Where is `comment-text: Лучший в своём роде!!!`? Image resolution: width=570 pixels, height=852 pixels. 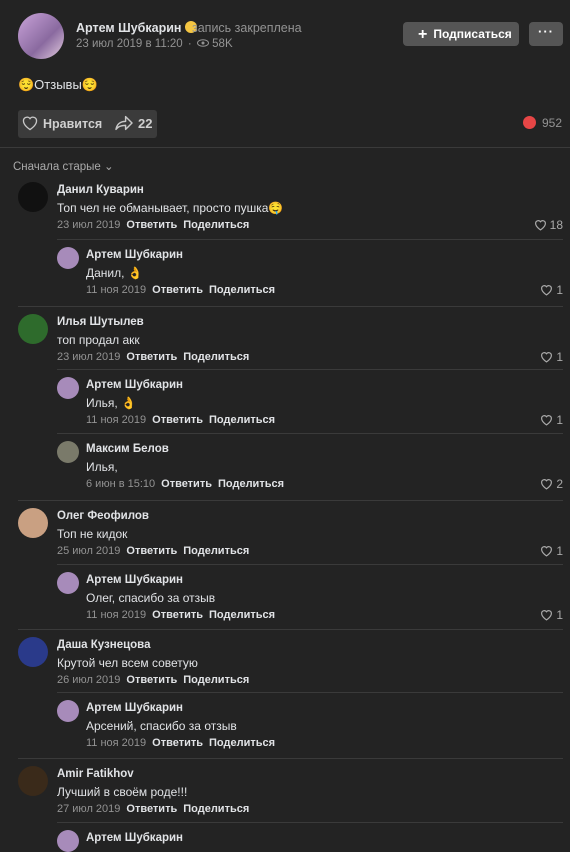
comment-text: Лучший в своём роде!!! is located at coordinates (122, 792).